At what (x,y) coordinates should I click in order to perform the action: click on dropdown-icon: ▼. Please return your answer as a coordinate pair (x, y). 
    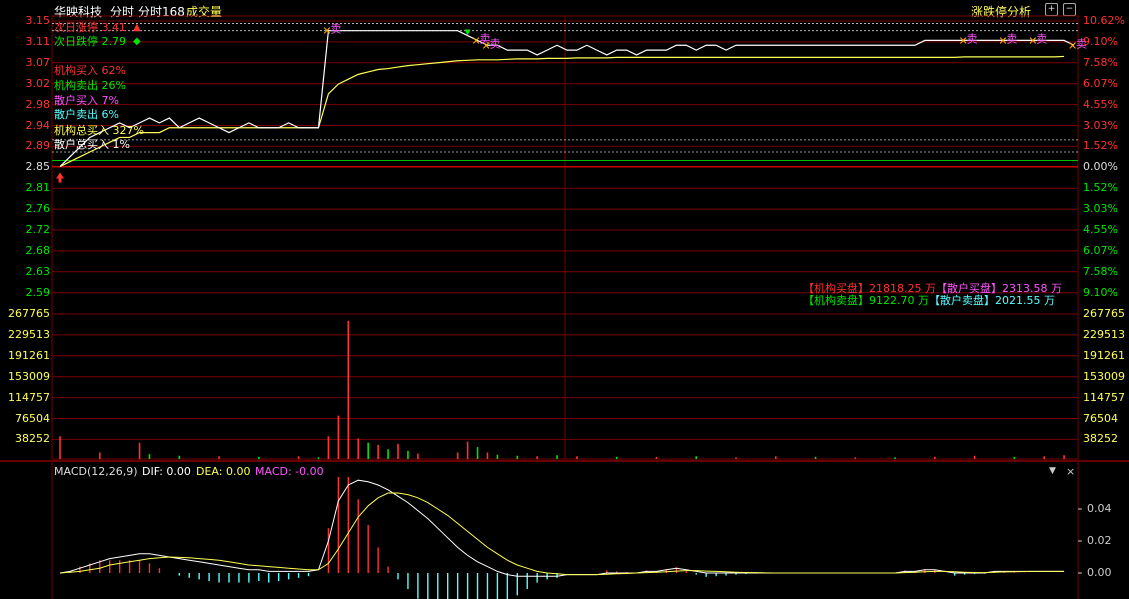
    Looking at the image, I should click on (1052, 471).